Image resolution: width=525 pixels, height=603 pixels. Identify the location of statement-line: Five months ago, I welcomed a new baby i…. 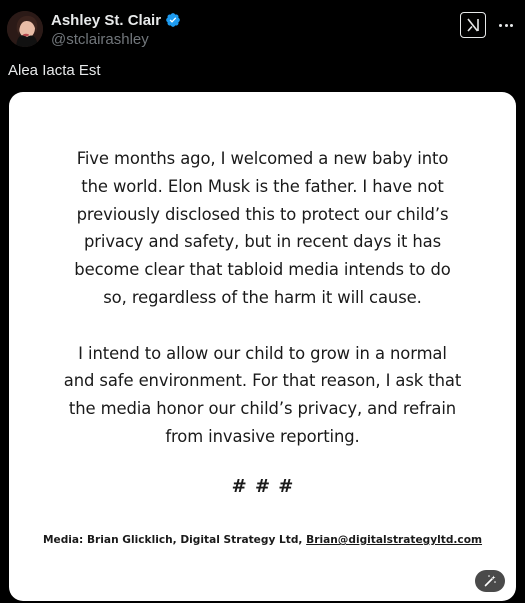
(262, 158).